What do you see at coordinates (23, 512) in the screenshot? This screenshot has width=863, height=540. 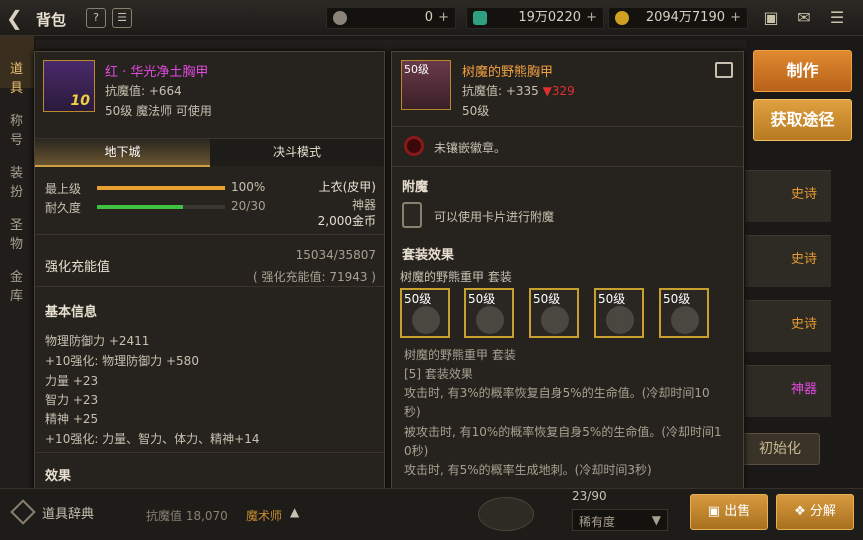 I see `dictionary-icon` at bounding box center [23, 512].